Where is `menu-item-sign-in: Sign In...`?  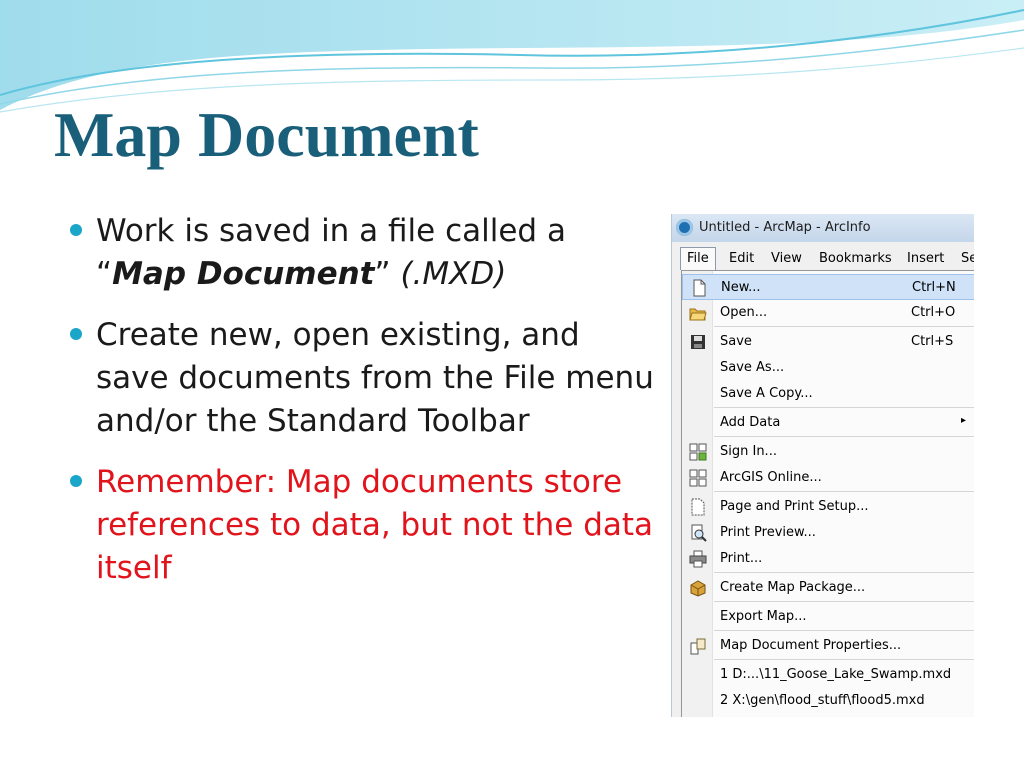 menu-item-sign-in: Sign In... is located at coordinates (828, 452).